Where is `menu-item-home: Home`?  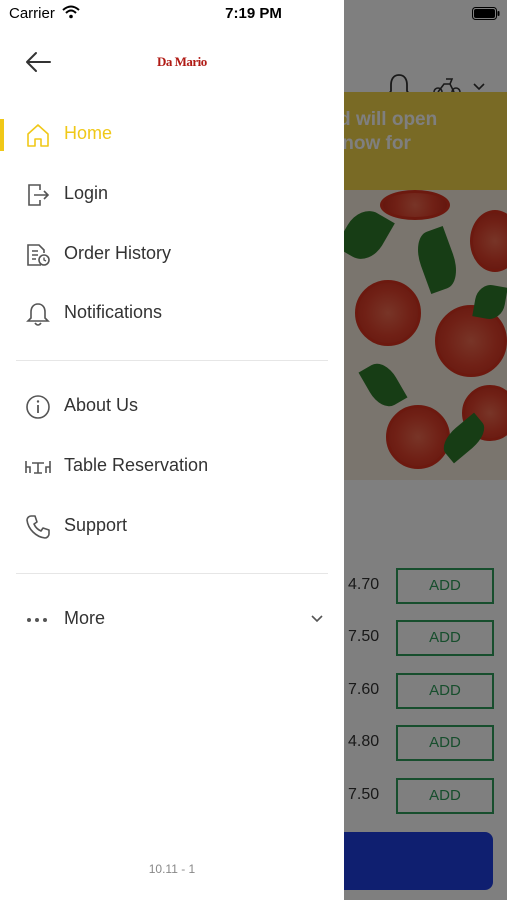 menu-item-home: Home is located at coordinates (172, 135).